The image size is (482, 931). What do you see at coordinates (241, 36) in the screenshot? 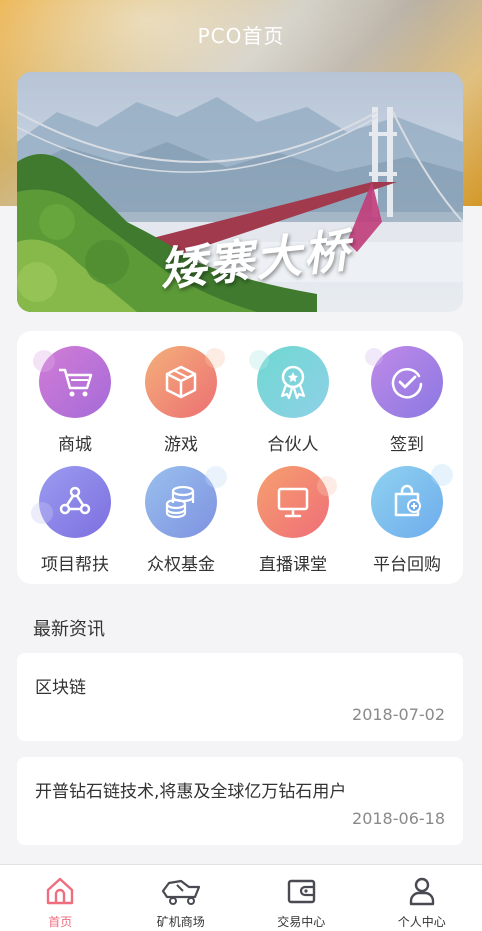
I see `page-title: PCO首页` at bounding box center [241, 36].